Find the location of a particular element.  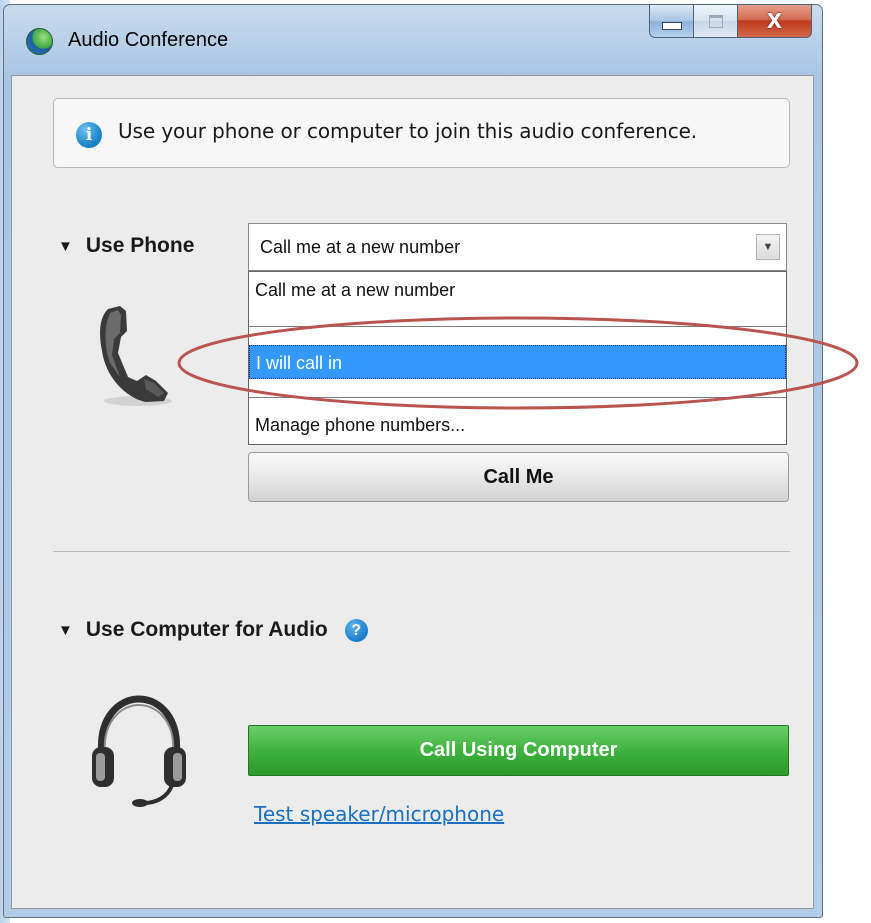

test-speaker-microphone-link: Test speaker/microphone is located at coordinates (379, 814).